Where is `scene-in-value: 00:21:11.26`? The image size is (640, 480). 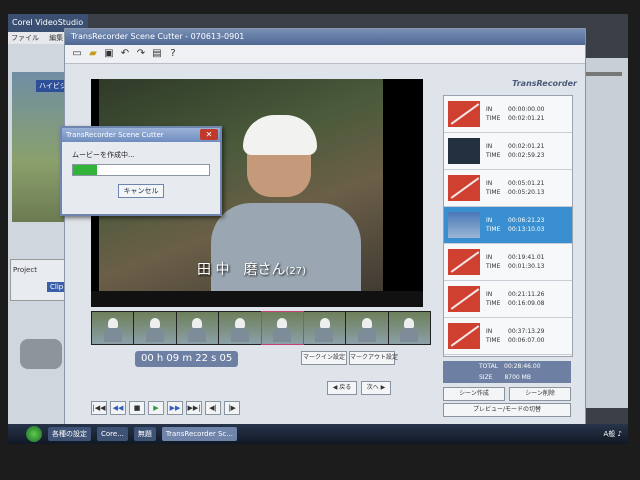
scene-in-value: 00:21:11.26 is located at coordinates (526, 294).